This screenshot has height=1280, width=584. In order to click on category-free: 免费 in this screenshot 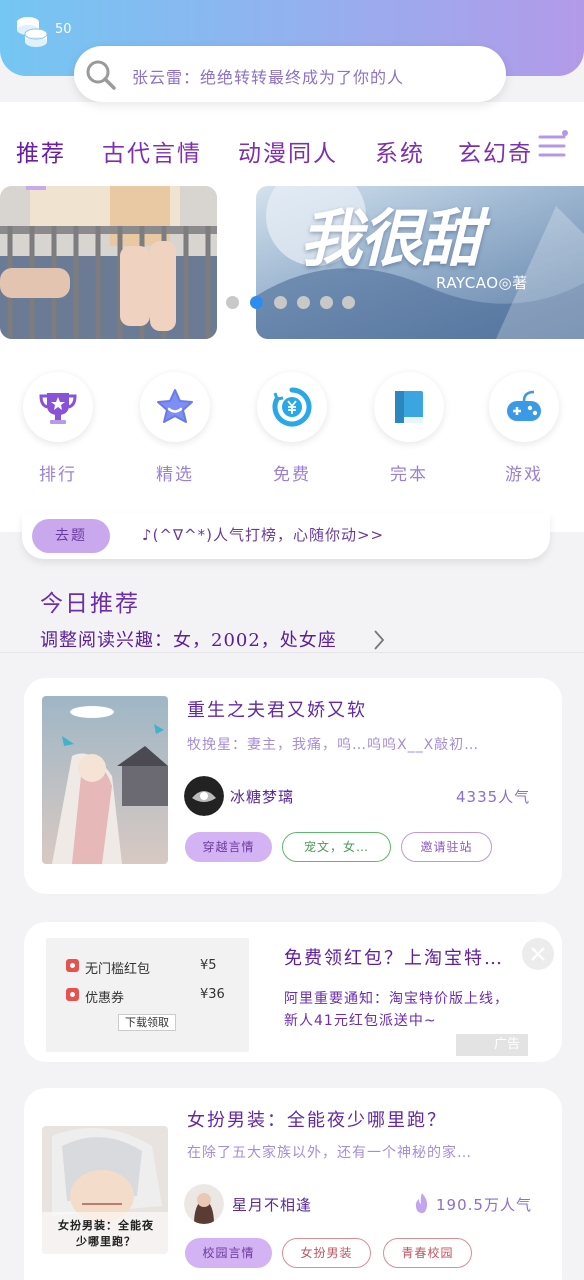, I will do `click(292, 428)`.